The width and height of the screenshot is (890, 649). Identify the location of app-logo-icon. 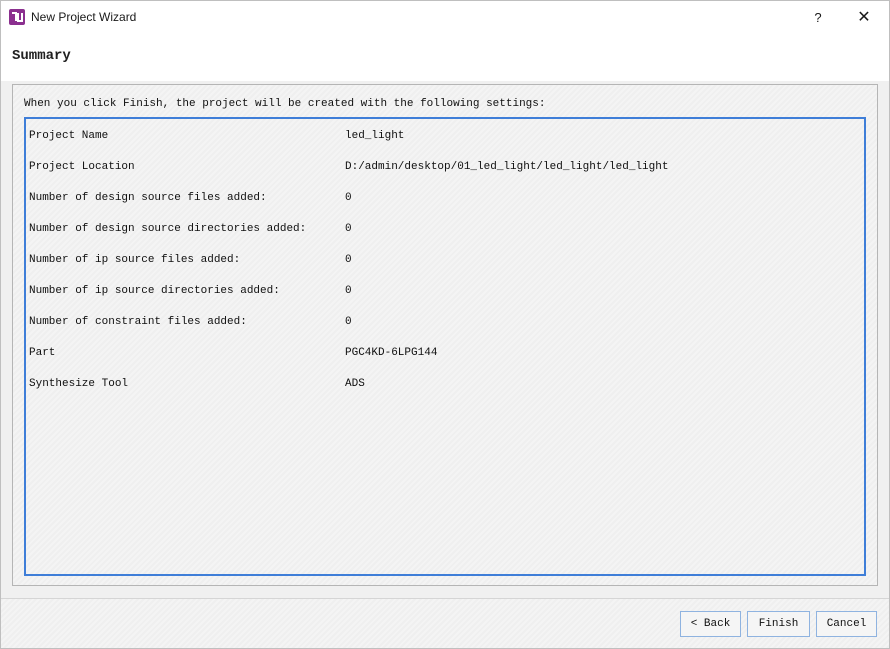
(17, 17).